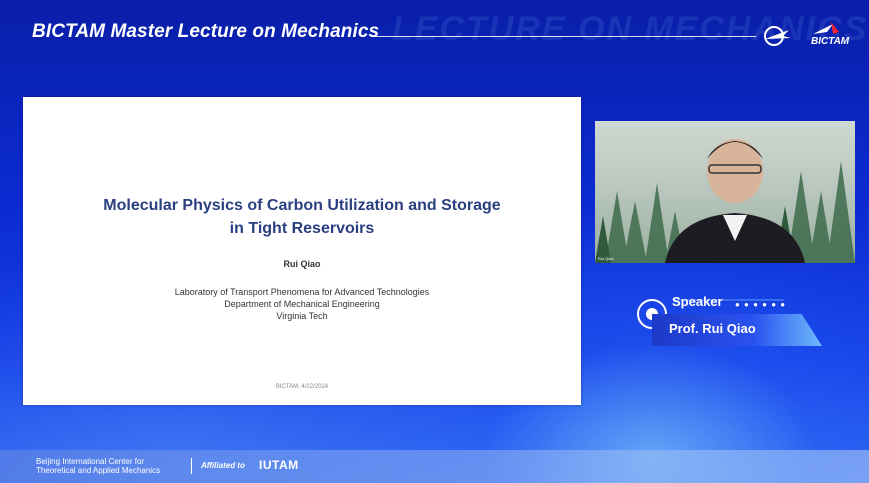  I want to click on slide-footer: BICTAM, 4/22/2024, so click(302, 387).